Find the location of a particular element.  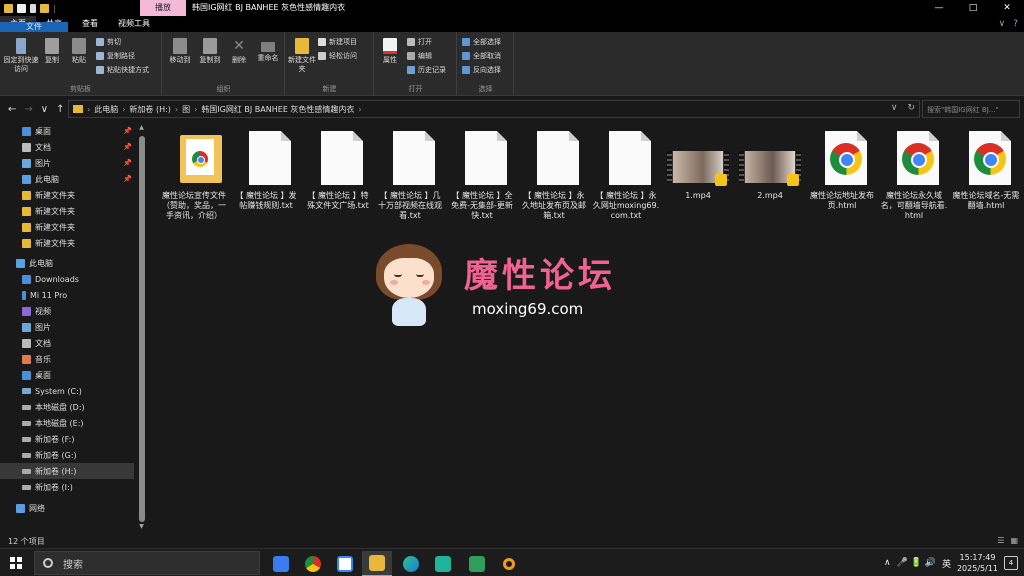

move-to-button: 移动到 is located at coordinates (180, 50).